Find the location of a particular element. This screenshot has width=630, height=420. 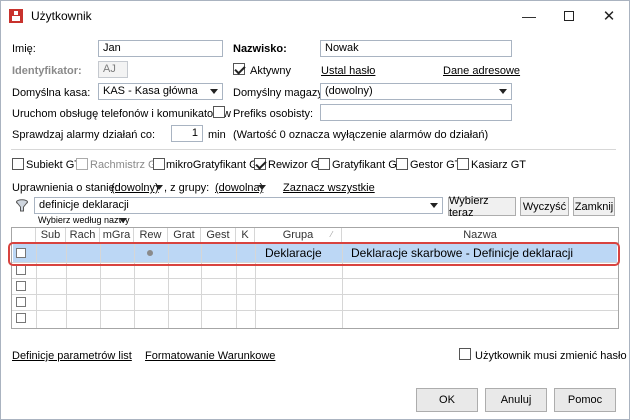

filter-icon is located at coordinates (22, 205).